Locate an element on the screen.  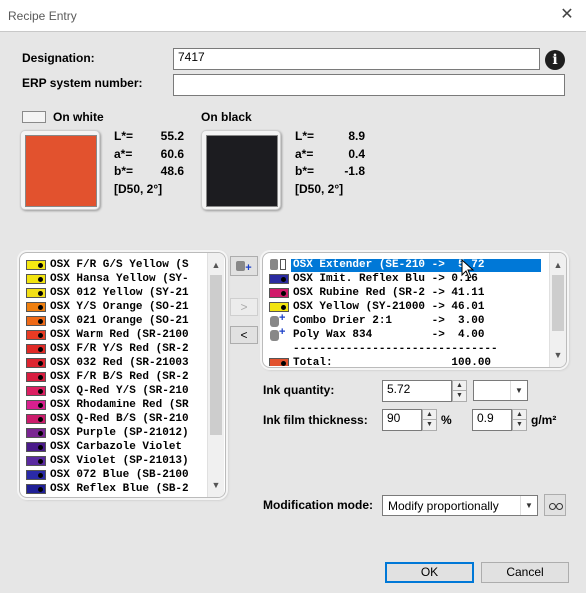
recipe-row: Total: 100.00 is located at coordinates (406, 361).